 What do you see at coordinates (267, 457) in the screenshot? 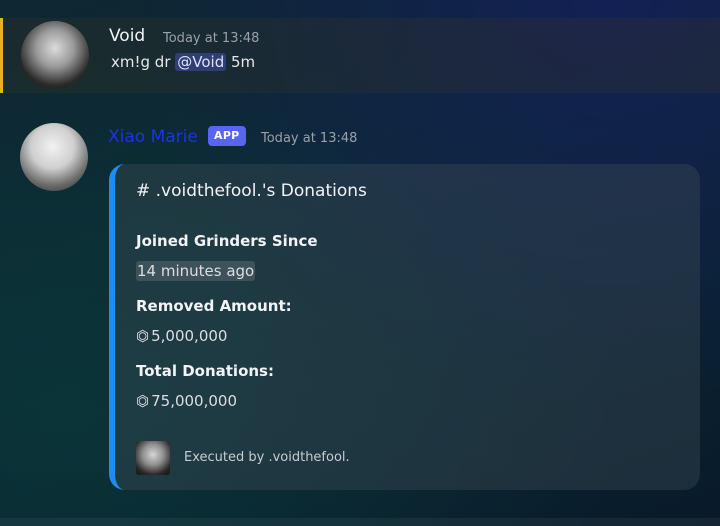
I see `embed-footer: Executed by .voidthefool.` at bounding box center [267, 457].